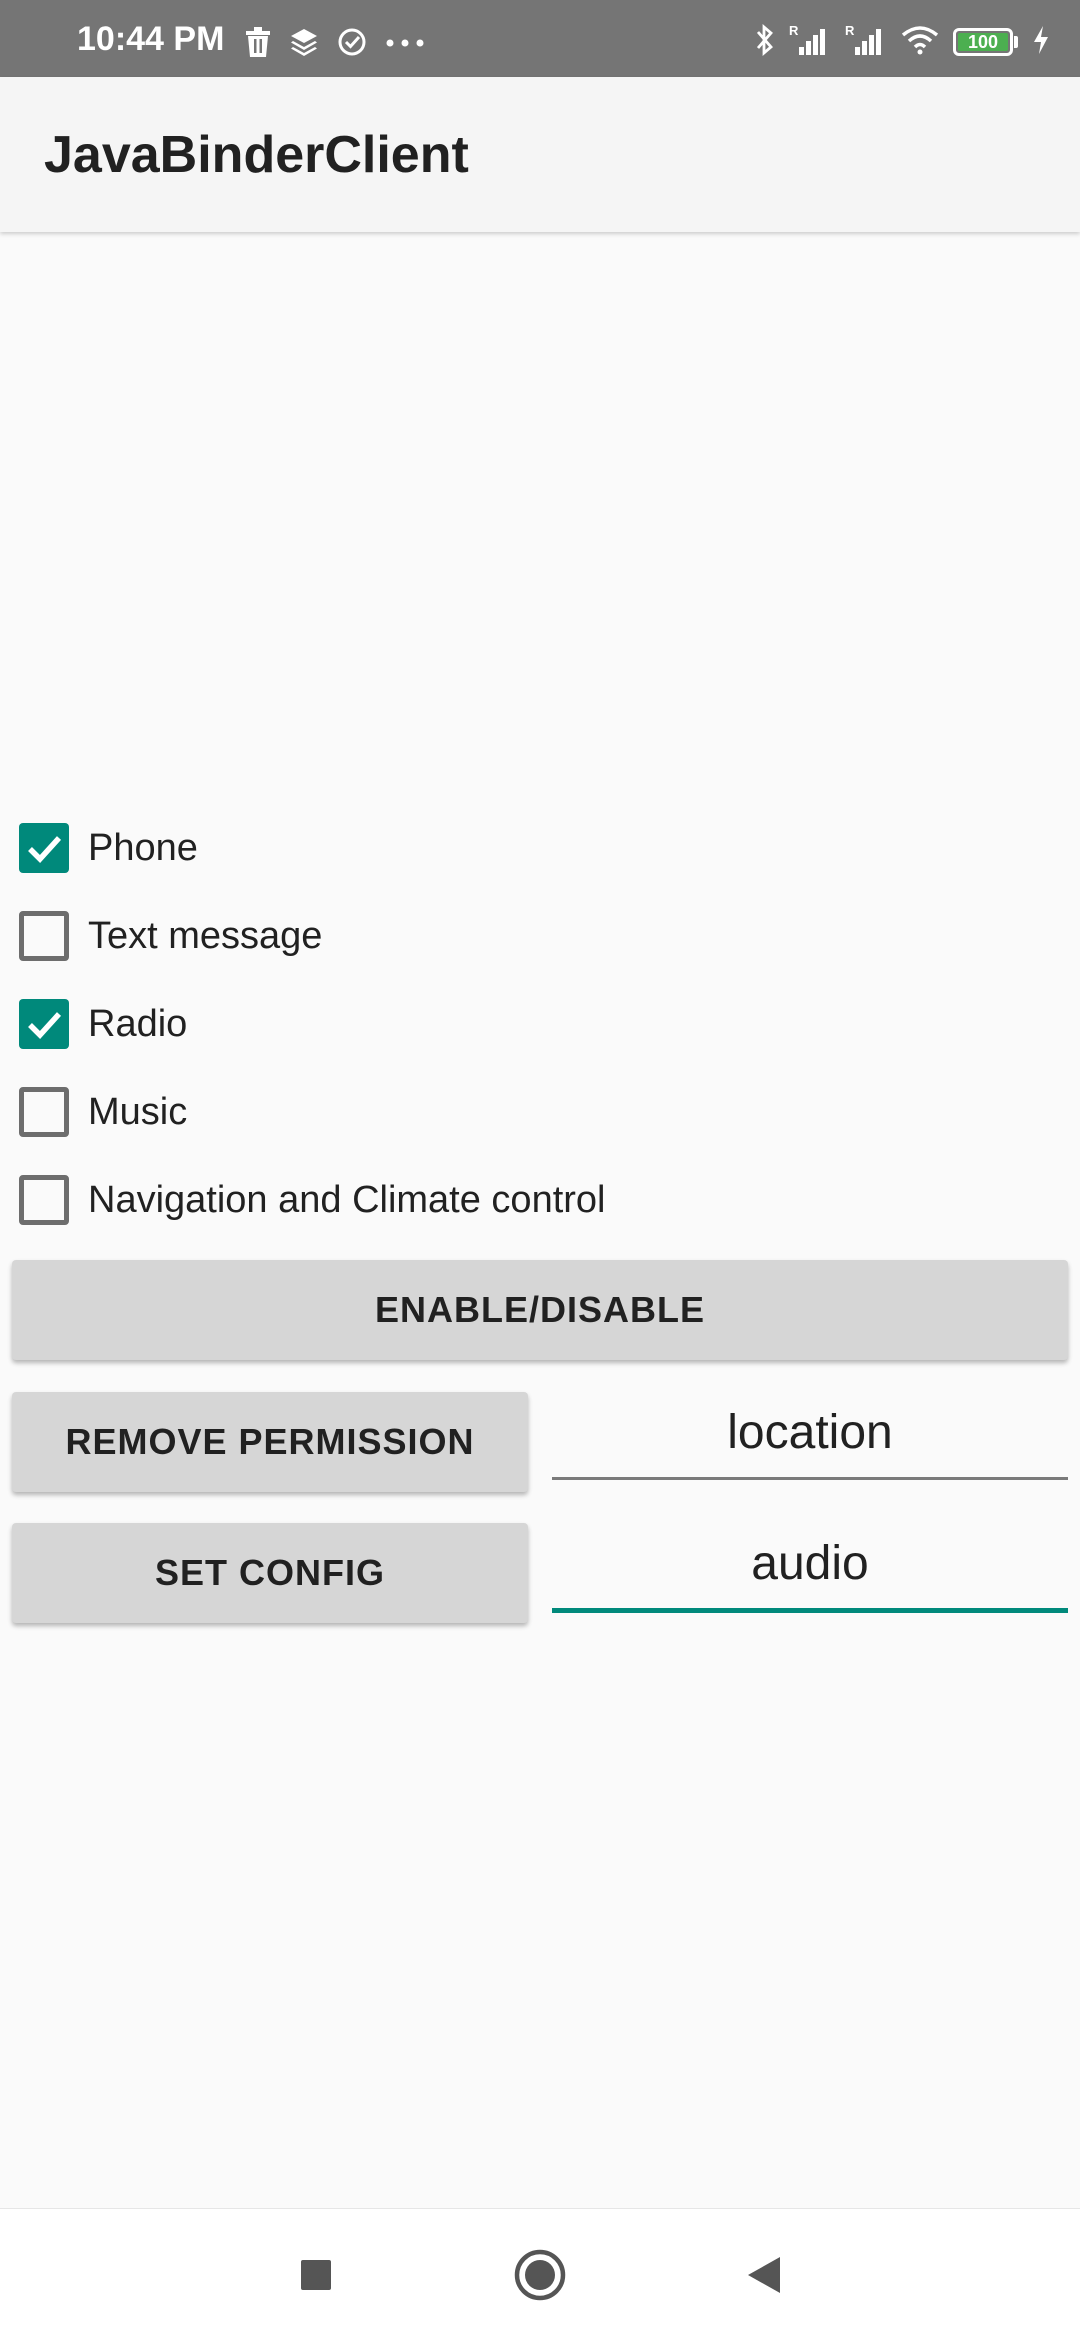 The width and height of the screenshot is (1080, 2341). I want to click on battery-icon: 100, so click(985, 42).